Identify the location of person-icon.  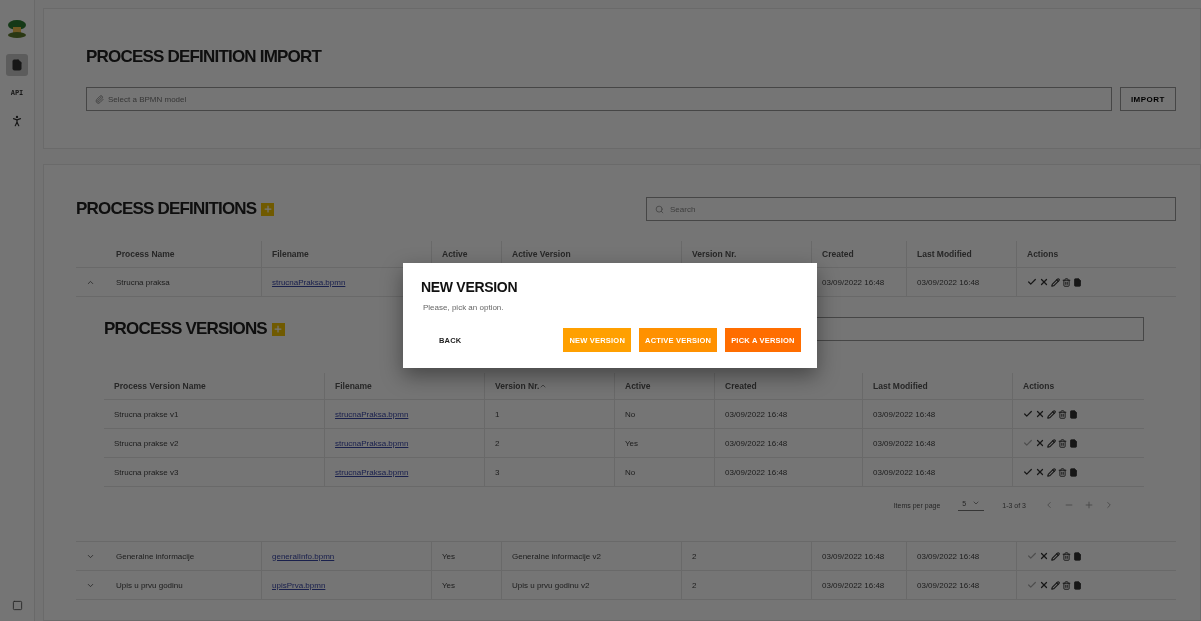
(17, 121).